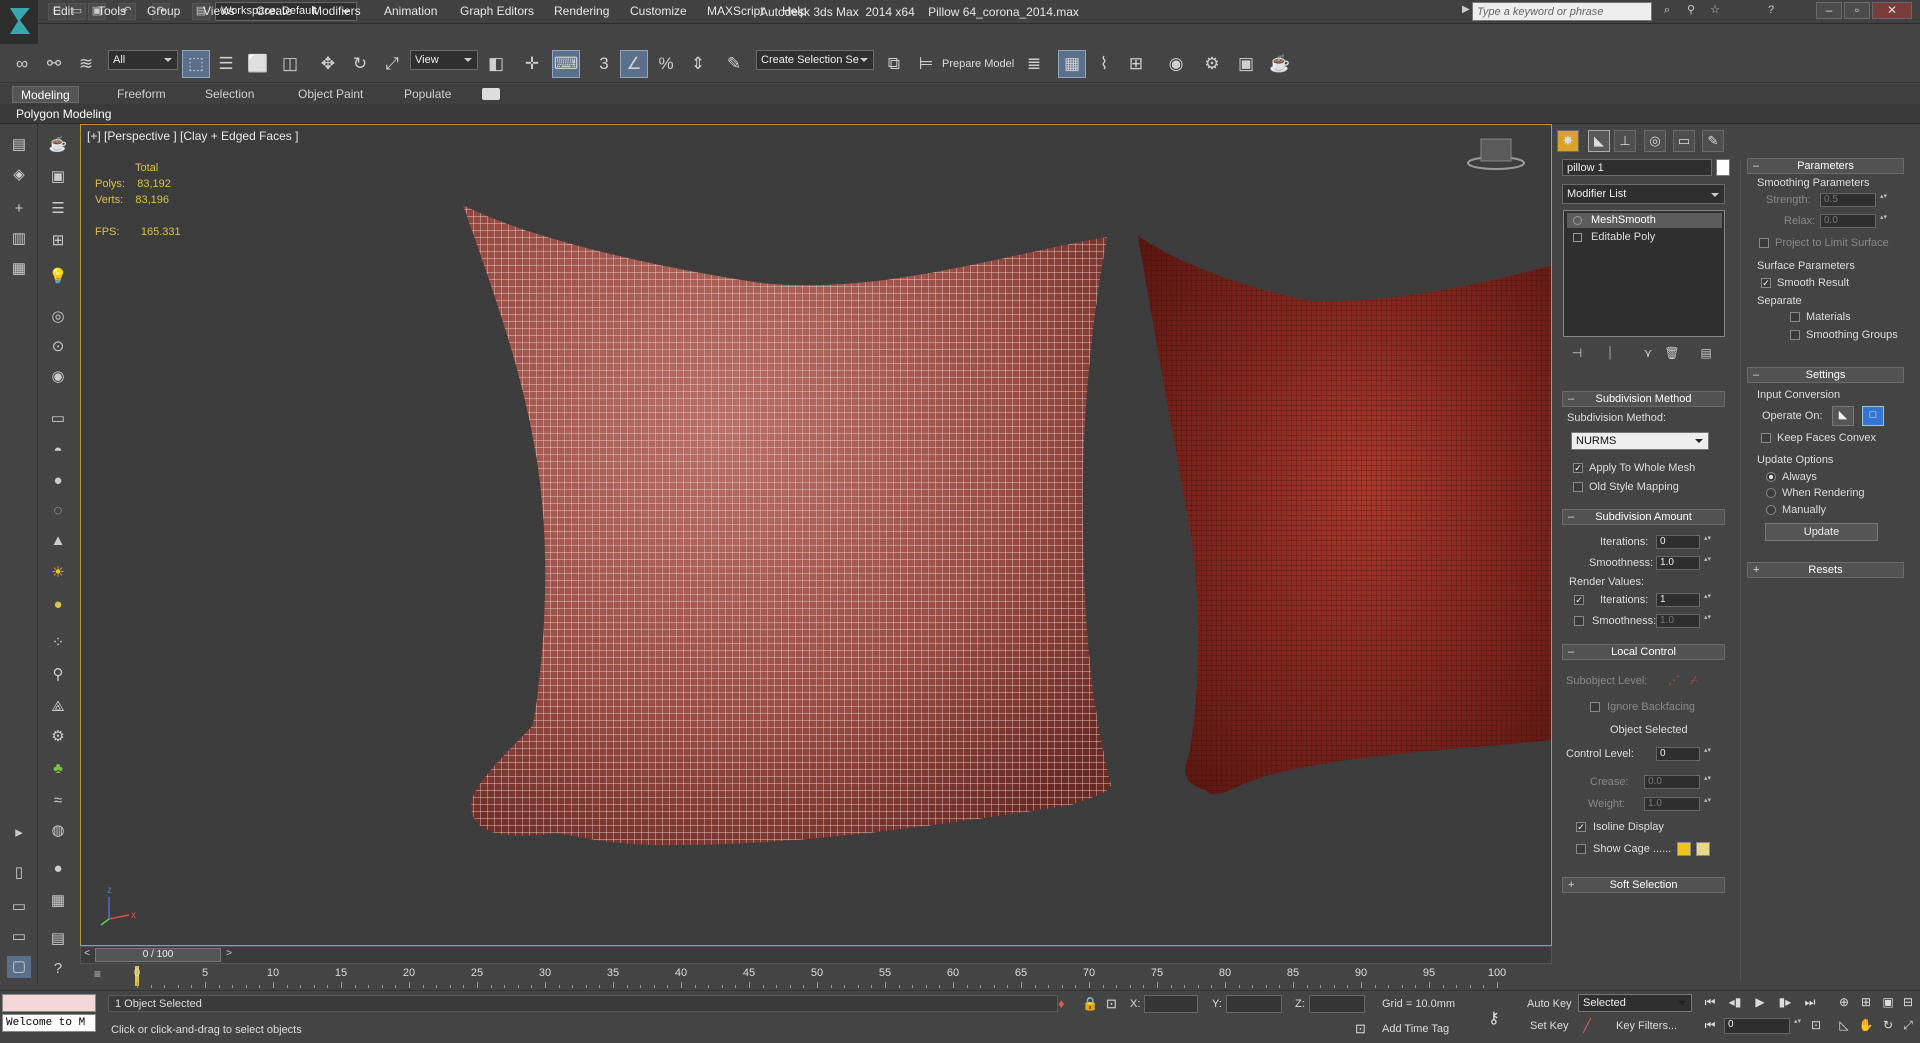 This screenshot has height=1043, width=1920. What do you see at coordinates (1360, 1029) in the screenshot?
I see `time-tag-icon: ⊡` at bounding box center [1360, 1029].